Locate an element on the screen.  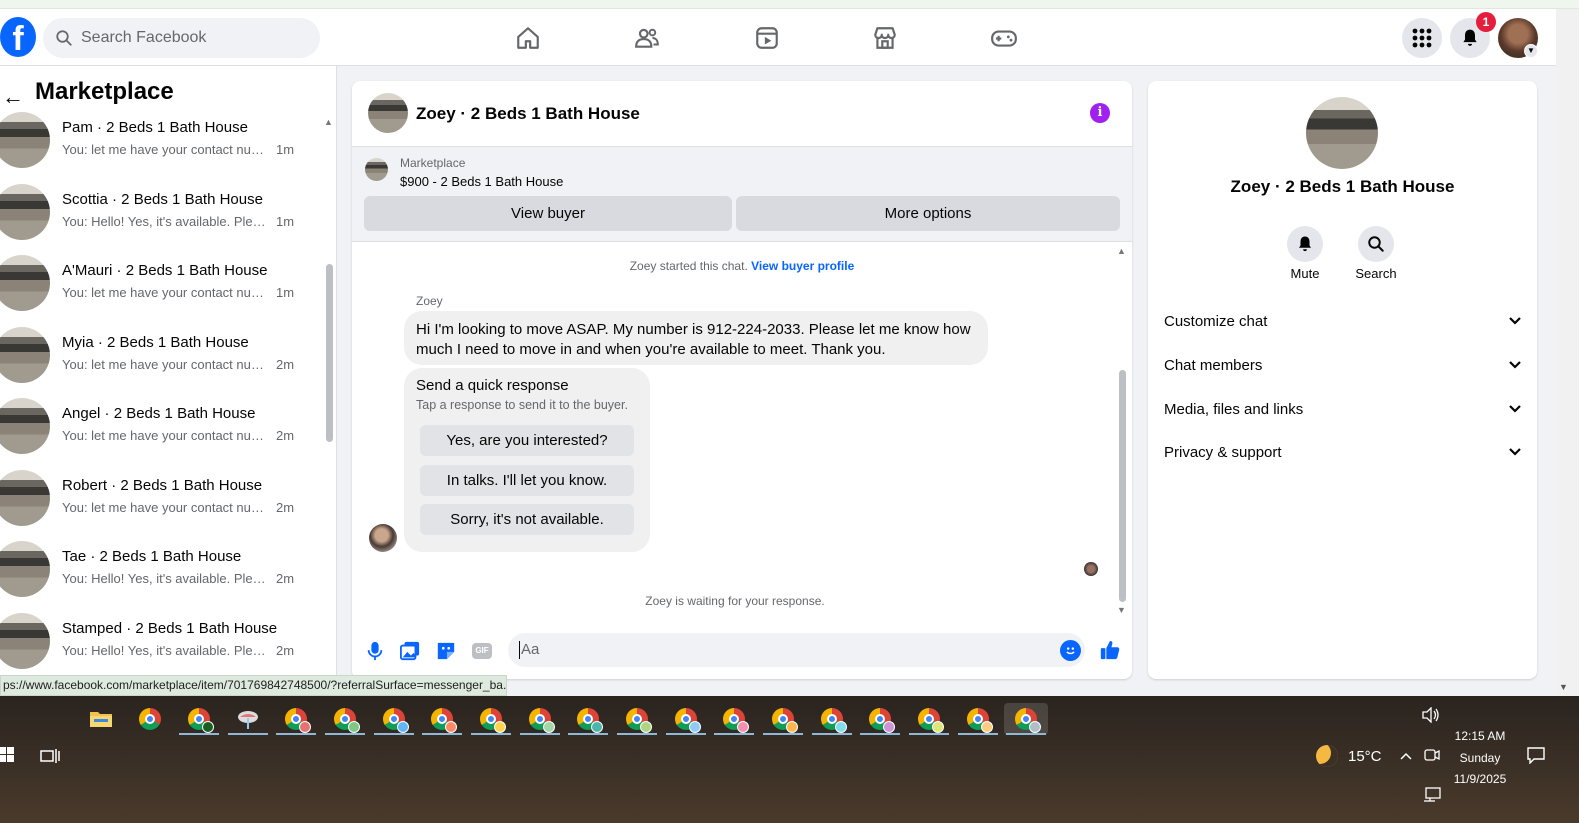
home-icon is located at coordinates (528, 38).